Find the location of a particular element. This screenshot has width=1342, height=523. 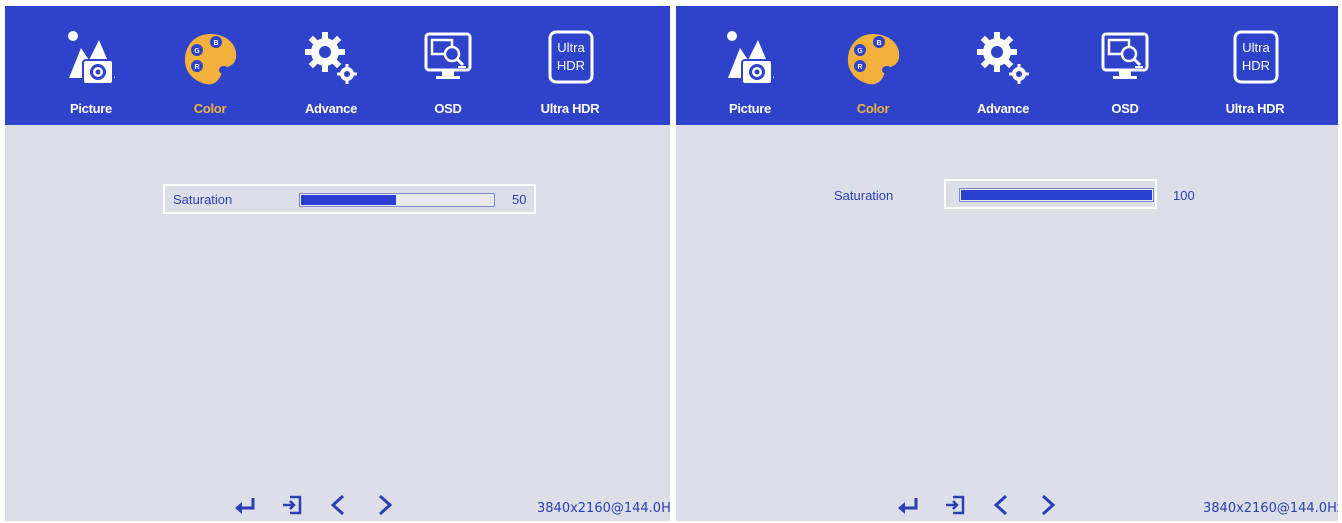

saturation-setting-row-slider is located at coordinates (1050, 194).